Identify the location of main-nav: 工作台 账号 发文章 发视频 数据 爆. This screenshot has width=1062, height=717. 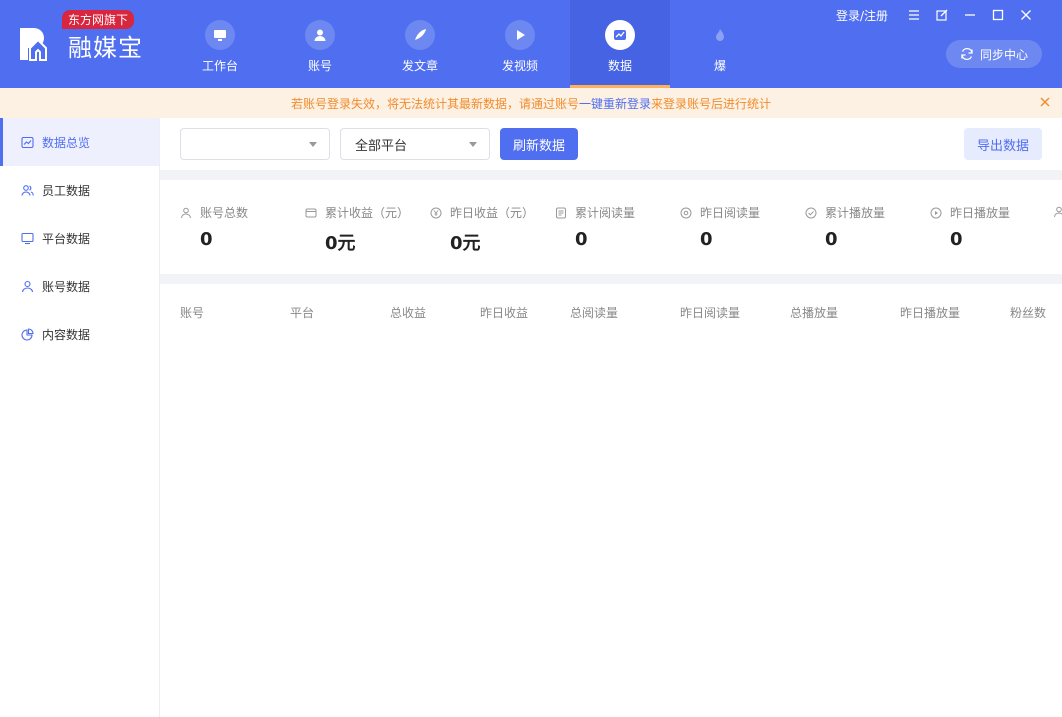
(470, 44).